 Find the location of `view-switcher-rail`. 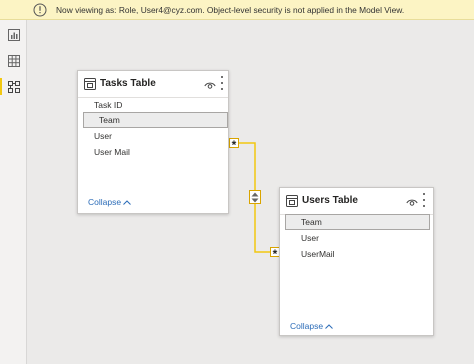

view-switcher-rail is located at coordinates (13, 192).